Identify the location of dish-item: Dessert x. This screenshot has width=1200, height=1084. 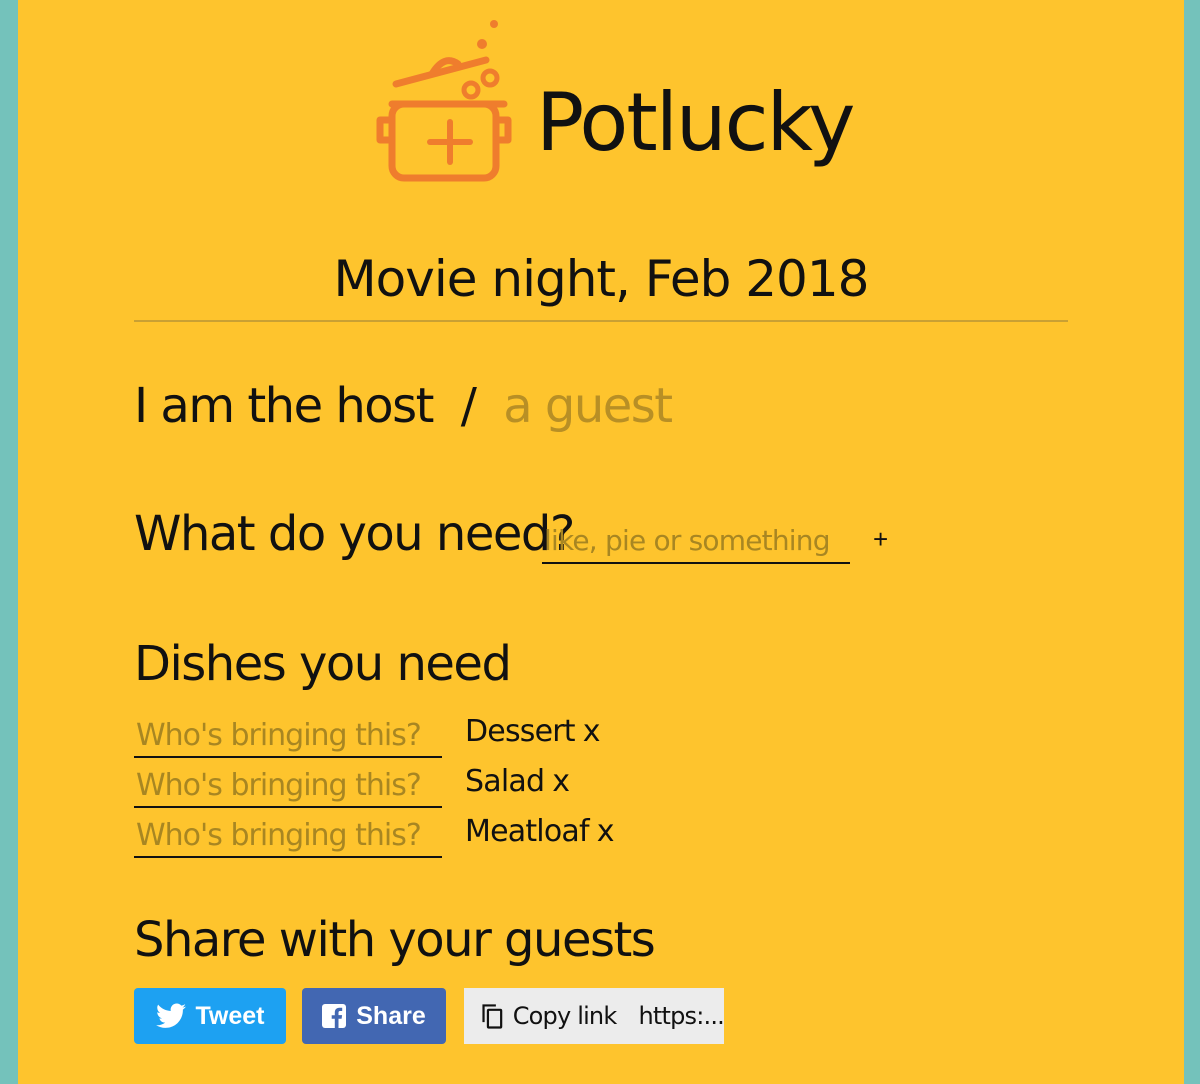
(533, 731).